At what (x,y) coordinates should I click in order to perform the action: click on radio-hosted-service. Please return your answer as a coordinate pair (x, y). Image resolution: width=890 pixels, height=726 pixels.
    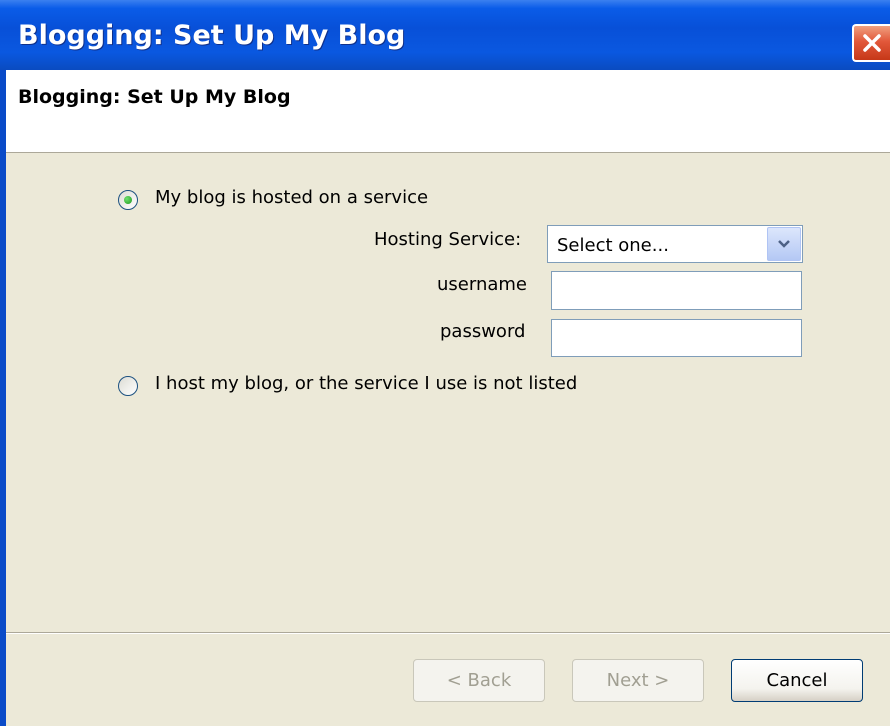
    Looking at the image, I should click on (128, 200).